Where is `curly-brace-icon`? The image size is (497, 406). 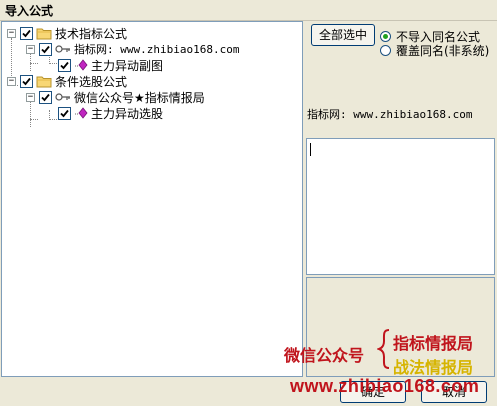
curly-brace-icon is located at coordinates (383, 349).